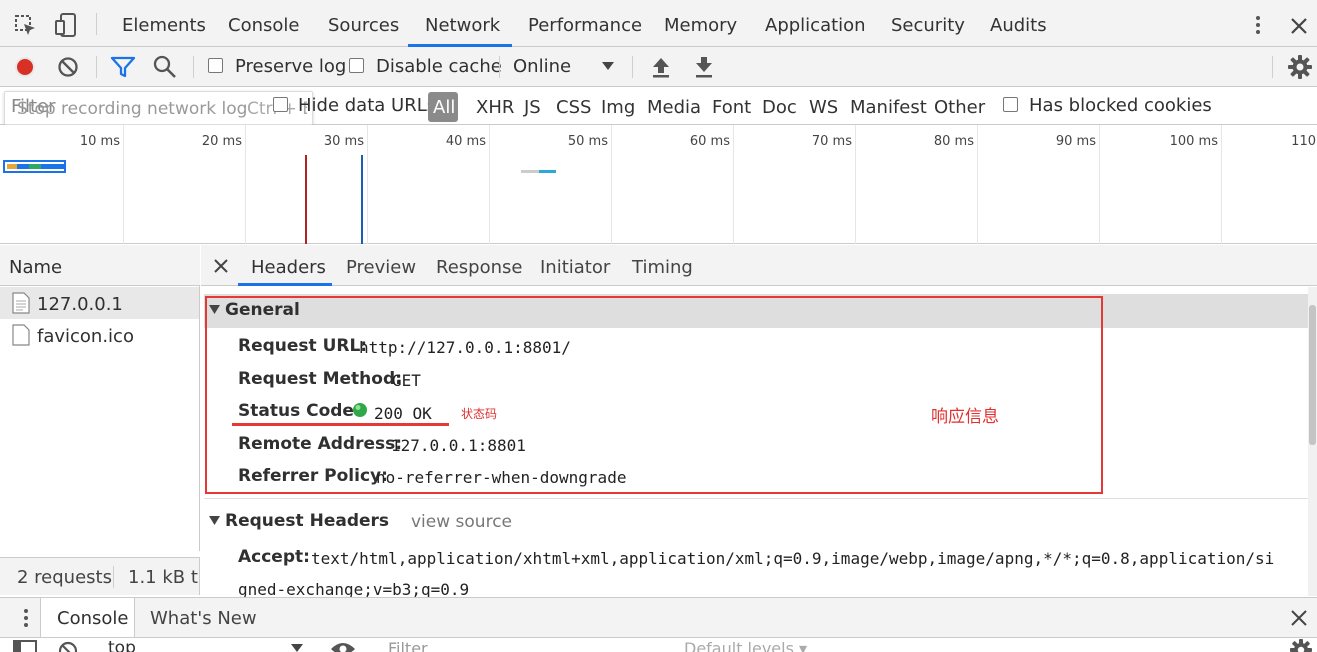 The height and width of the screenshot is (652, 1317). Describe the element at coordinates (587, 141) in the screenshot. I see `tick-label: 50 ms` at that location.